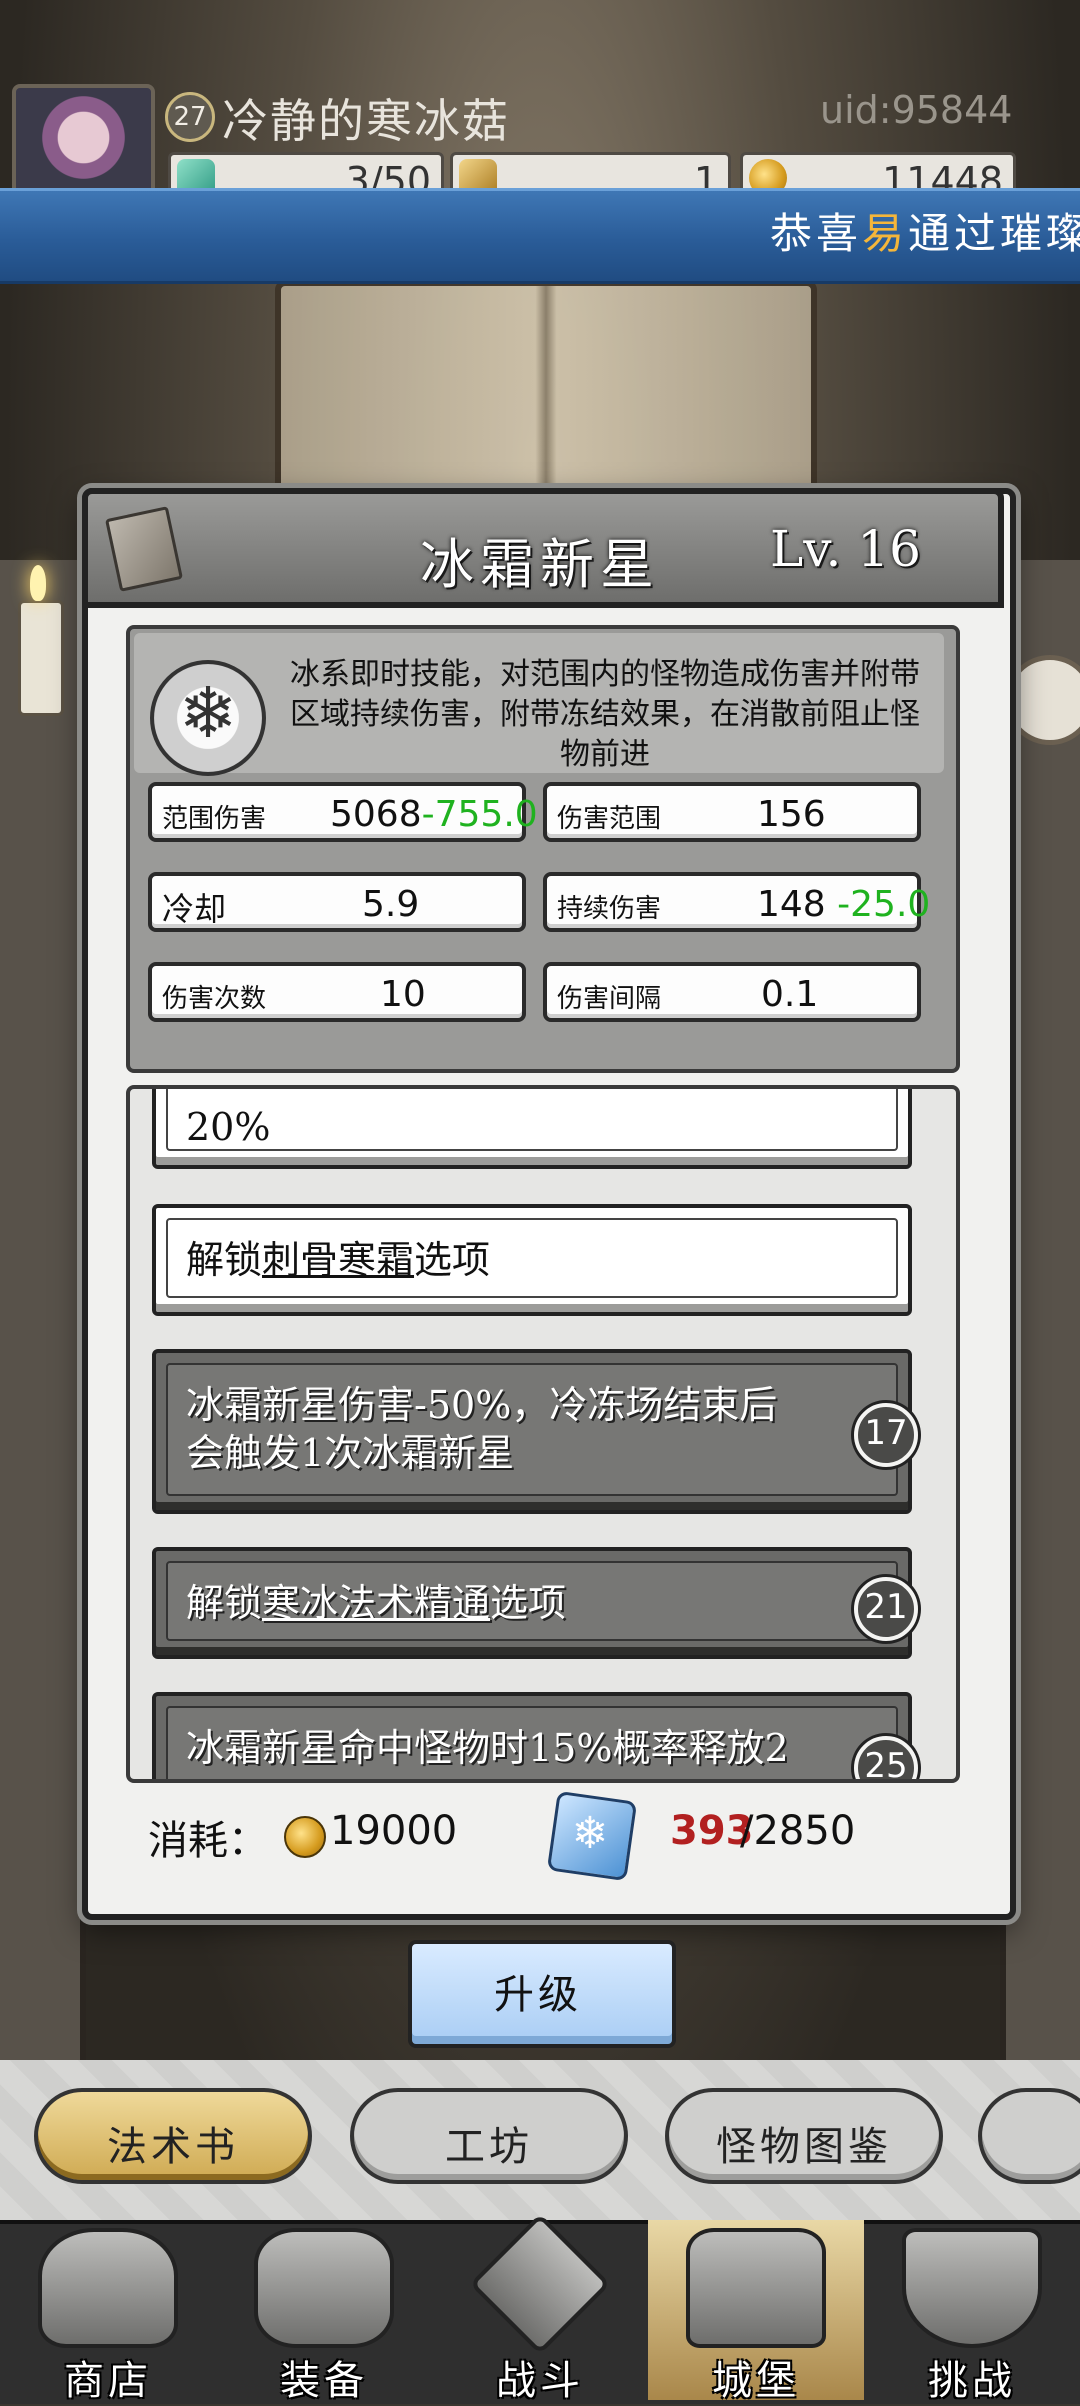  Describe the element at coordinates (609, 999) in the screenshot. I see `stat-label: 伤害间隔` at that location.